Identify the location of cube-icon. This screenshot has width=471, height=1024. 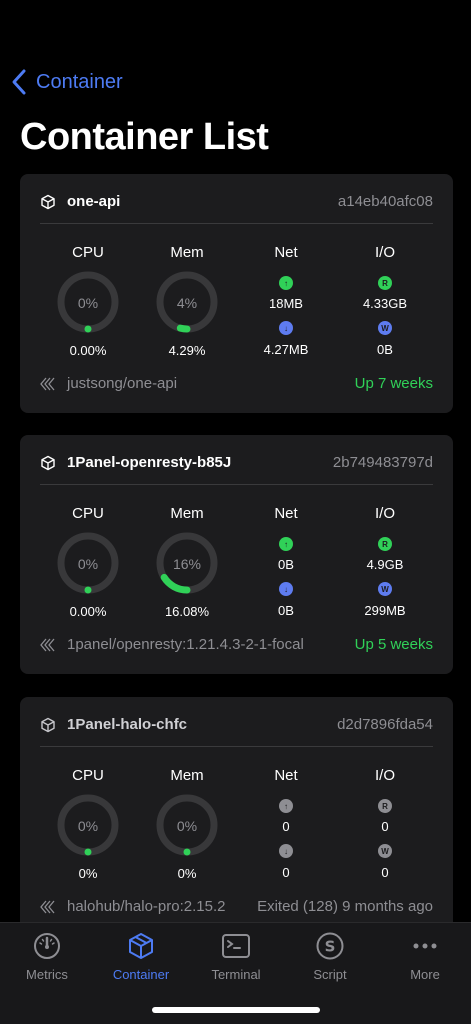
(141, 946).